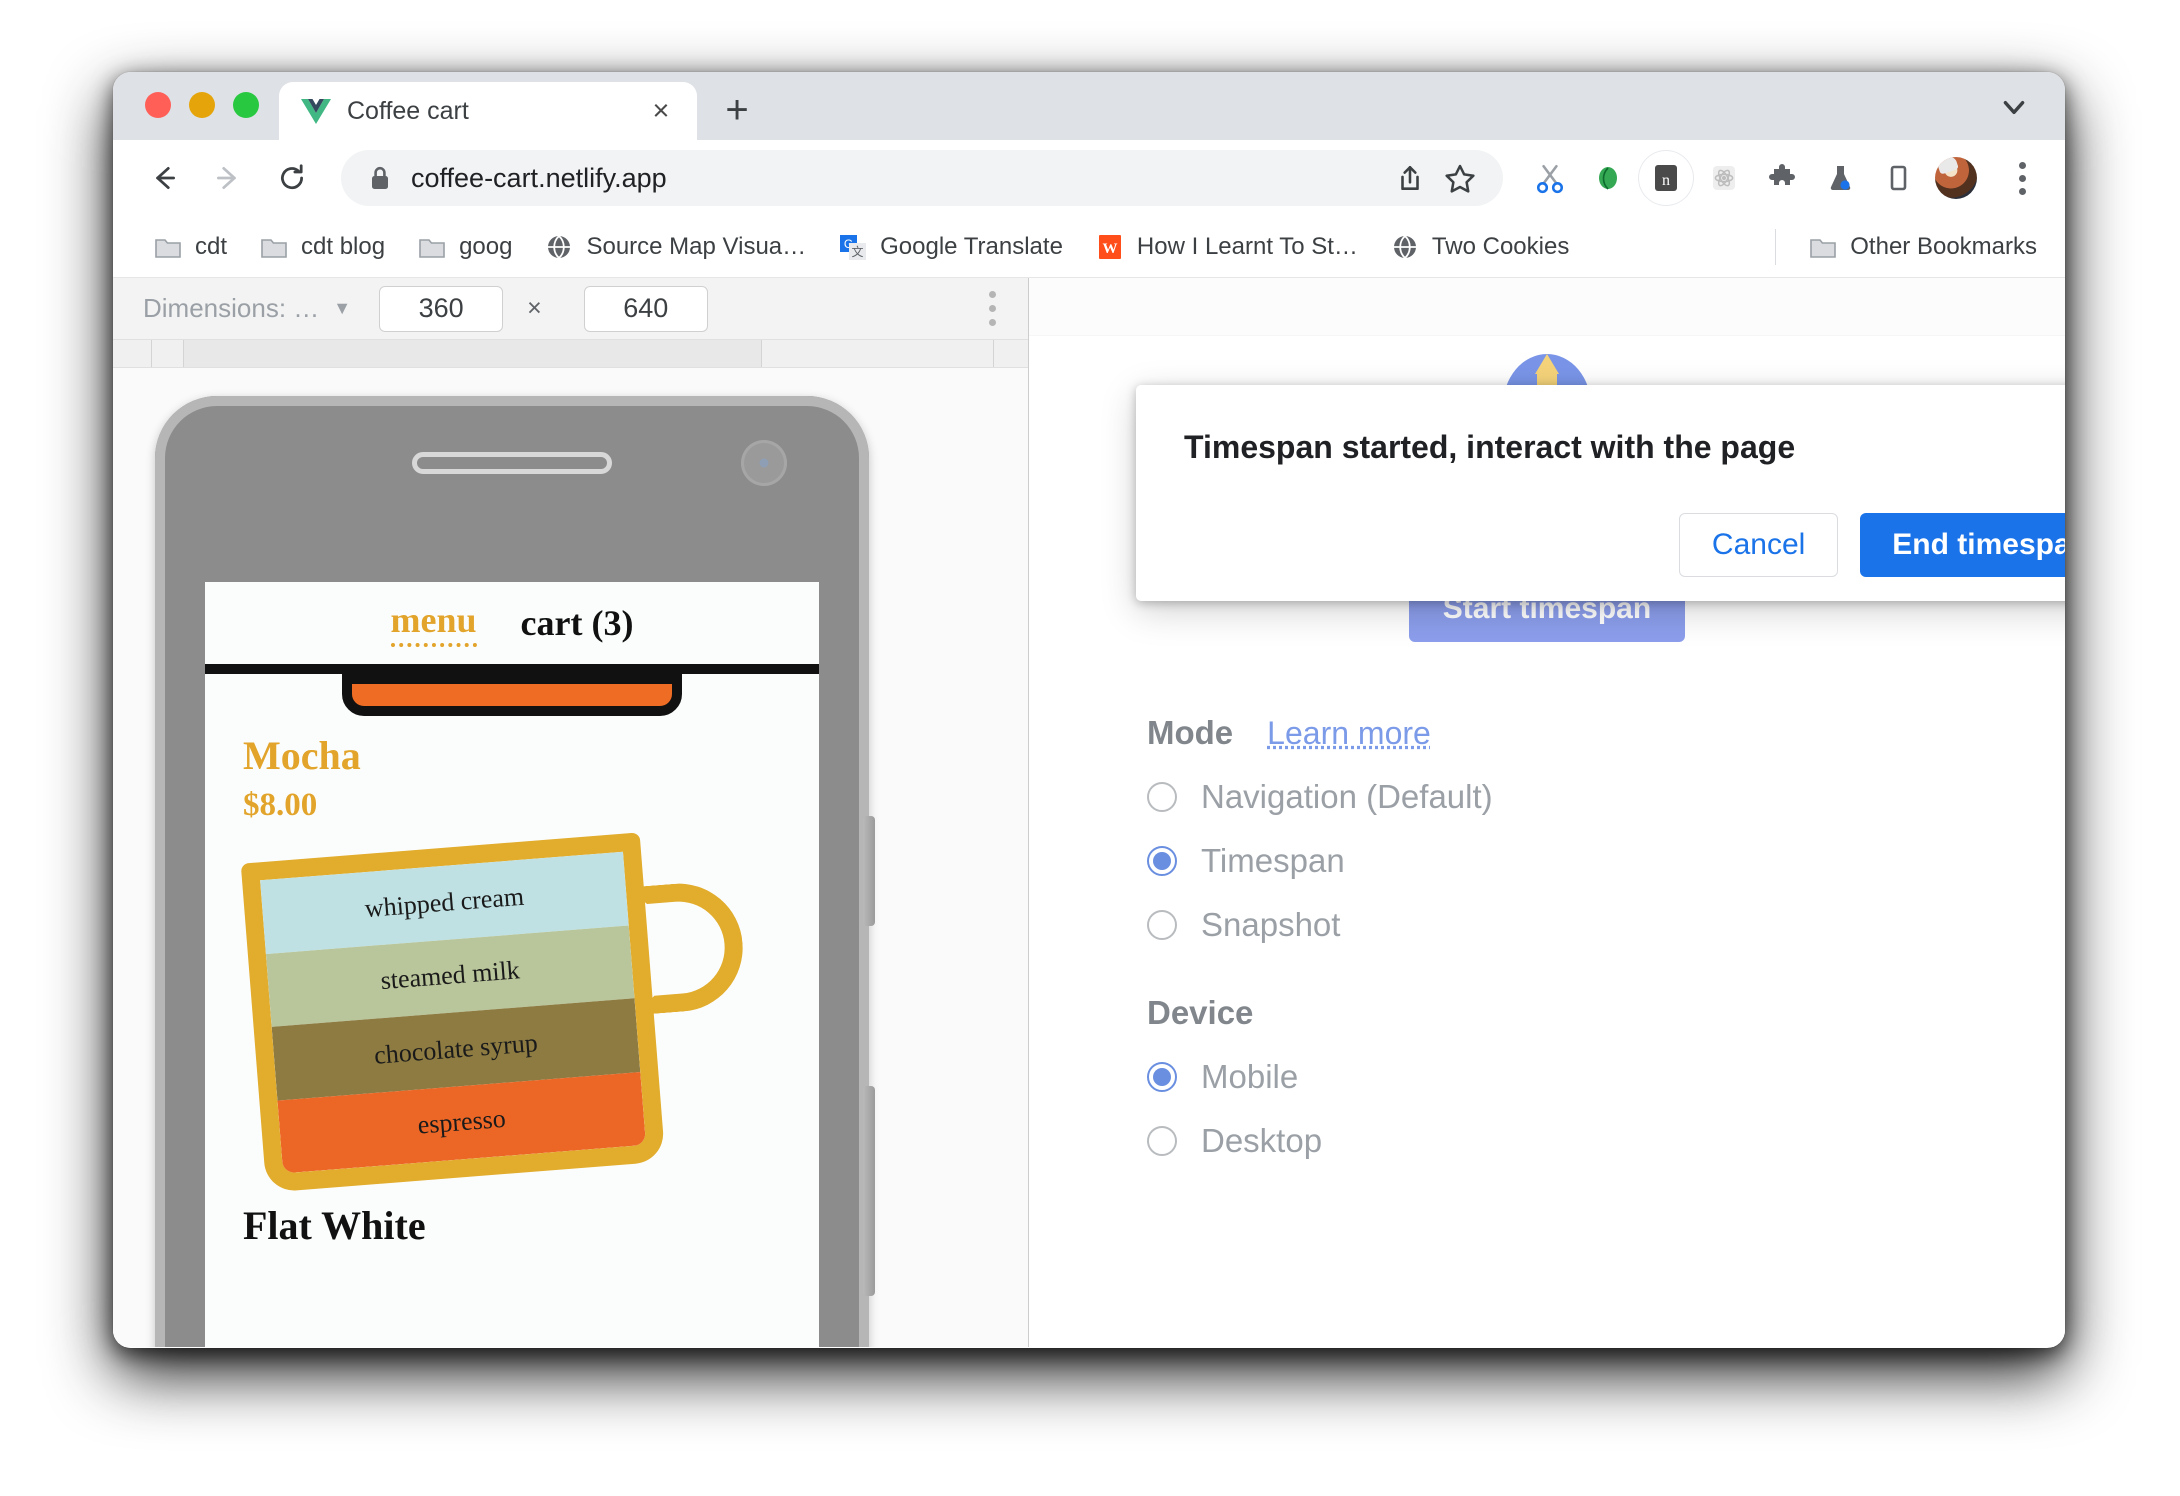  I want to click on back-button, so click(164, 178).